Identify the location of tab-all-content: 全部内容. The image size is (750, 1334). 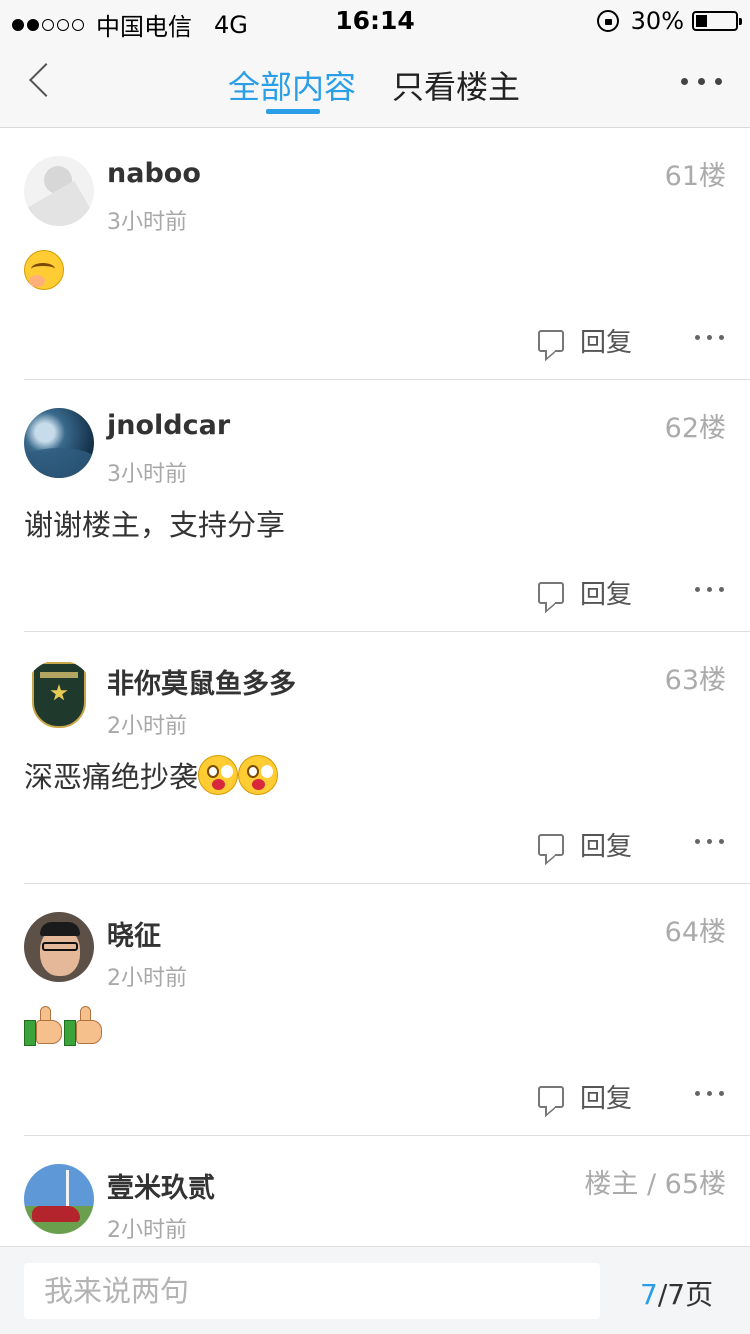
(292, 85).